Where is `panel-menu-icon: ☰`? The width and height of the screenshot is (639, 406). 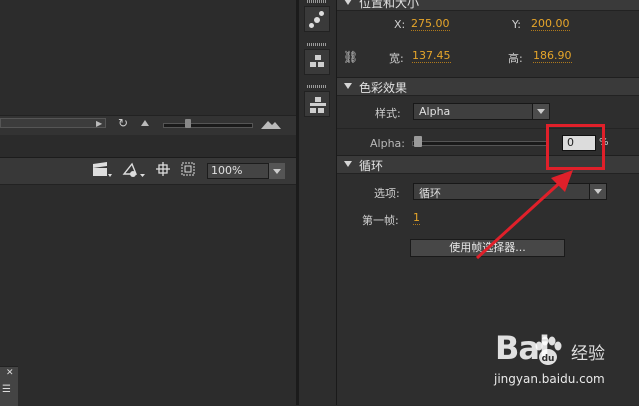 panel-menu-icon: ☰ is located at coordinates (6, 389).